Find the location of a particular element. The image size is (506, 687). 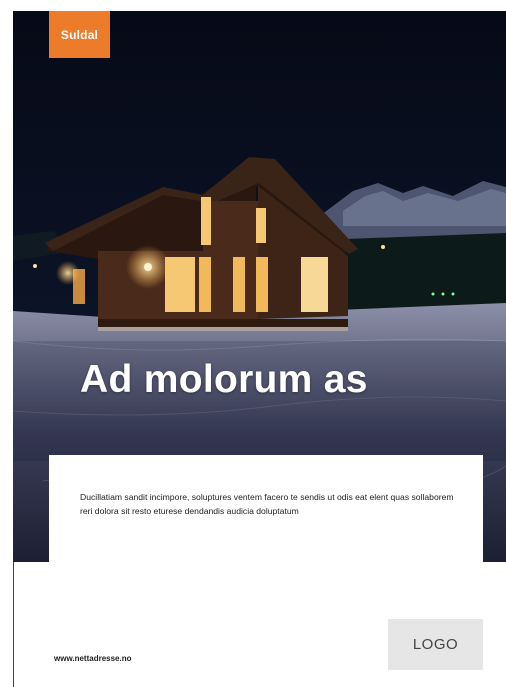

logo-placeholder: LOGO is located at coordinates (435, 644).